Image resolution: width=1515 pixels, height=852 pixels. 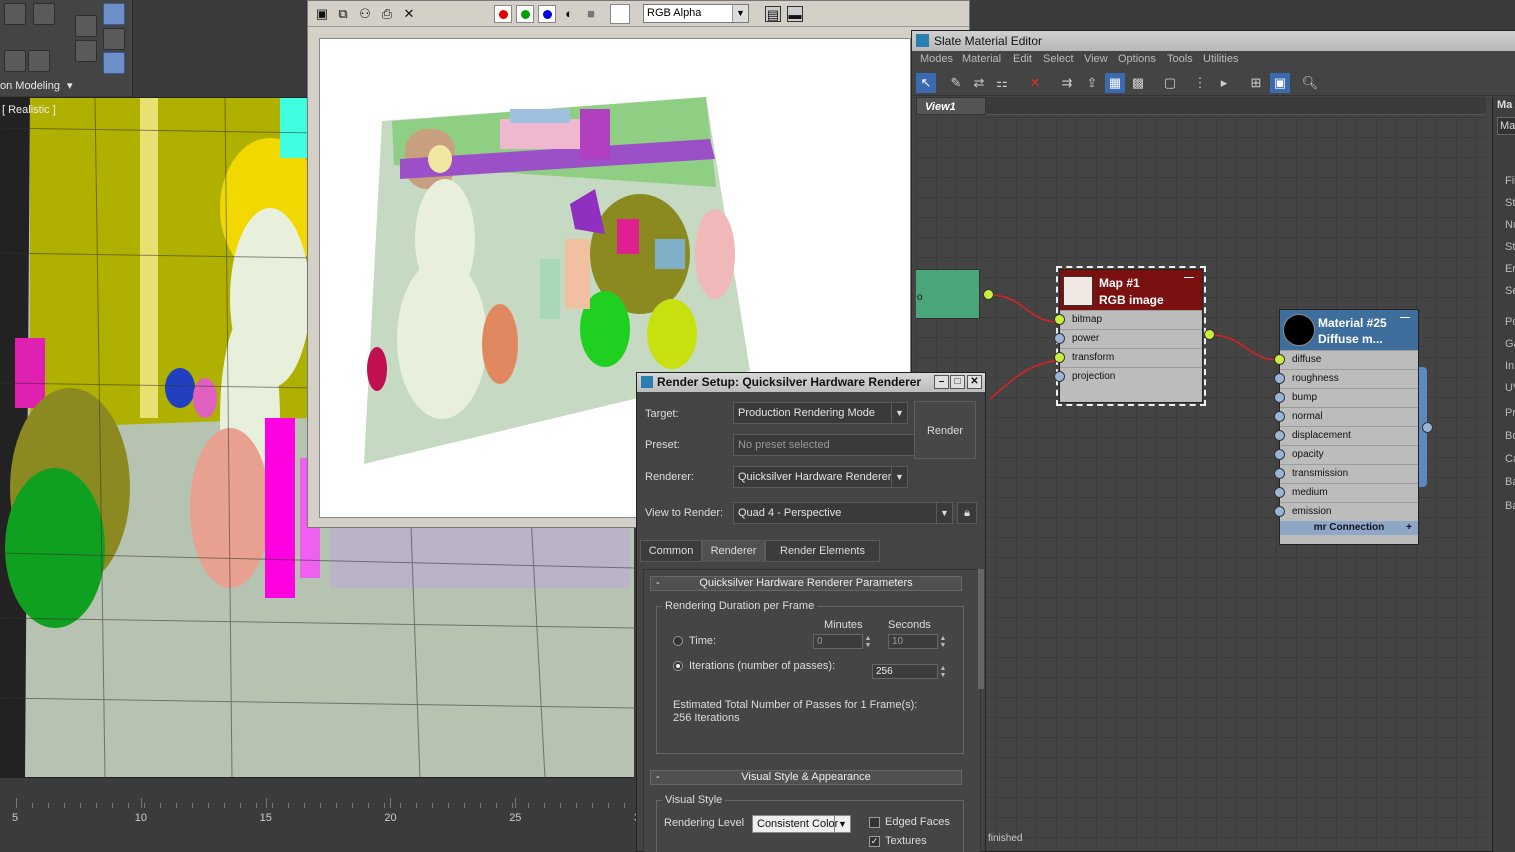 I want to click on settings-scrollbar, so click(x=981, y=629).